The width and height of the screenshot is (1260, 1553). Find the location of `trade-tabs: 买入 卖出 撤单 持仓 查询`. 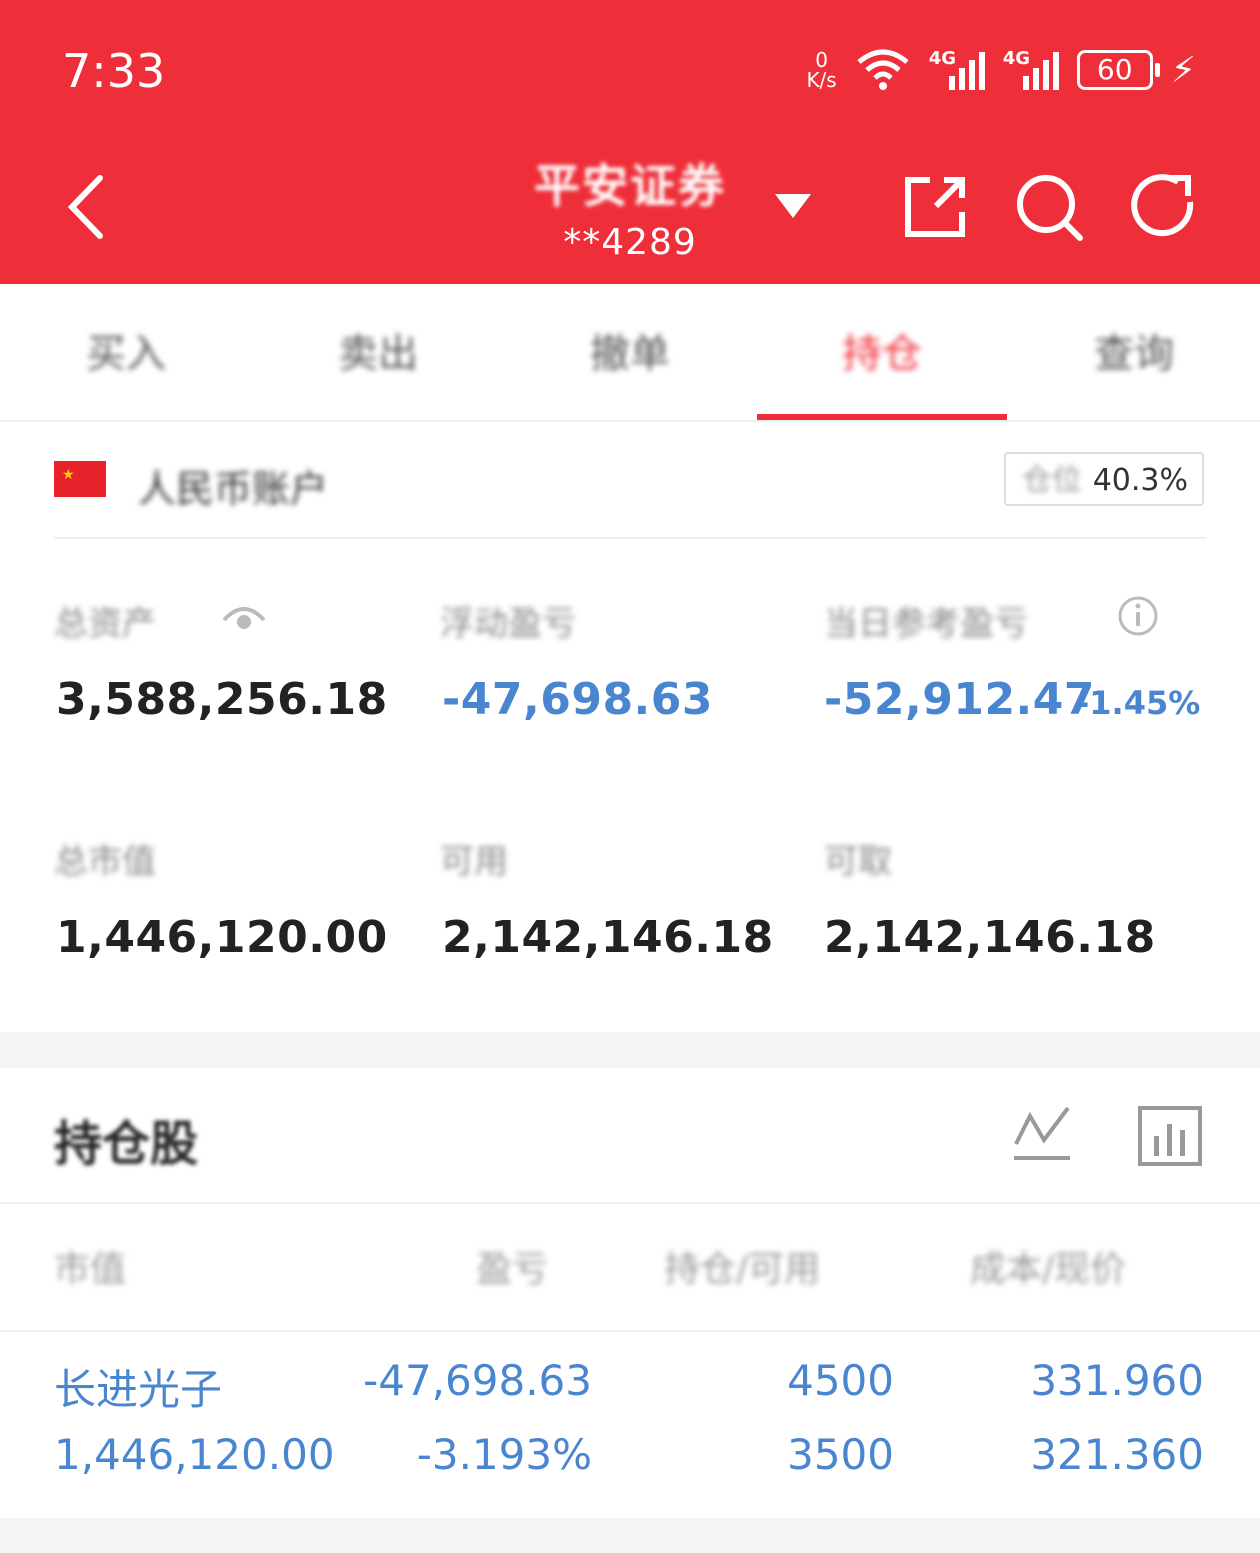

trade-tabs: 买入 卖出 撤单 持仓 查询 is located at coordinates (630, 353).